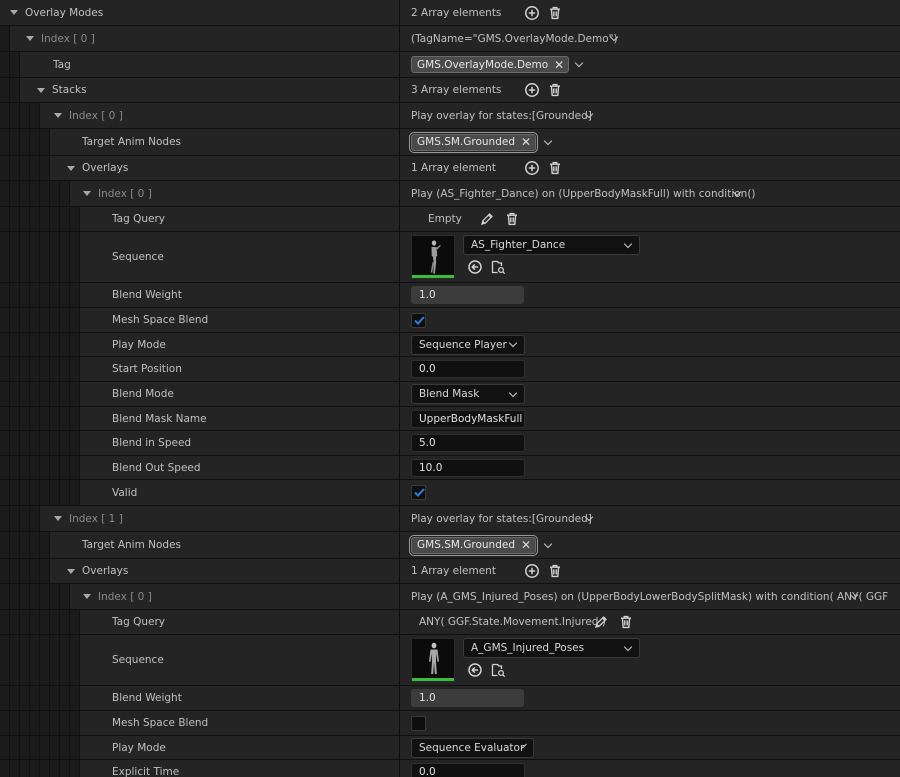 This screenshot has width=900, height=777. Describe the element at coordinates (551, 245) in the screenshot. I see `s0-sequence-picker: AS_Fighter_Dance` at that location.